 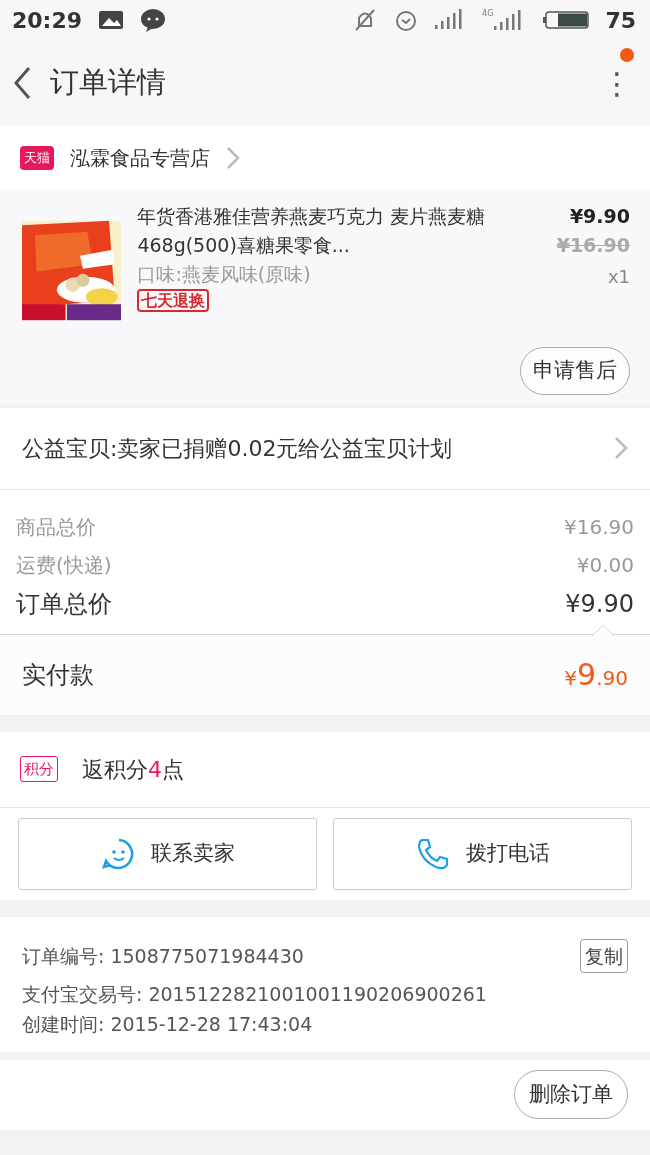 What do you see at coordinates (620, 20) in the screenshot?
I see `battery-percent: 75` at bounding box center [620, 20].